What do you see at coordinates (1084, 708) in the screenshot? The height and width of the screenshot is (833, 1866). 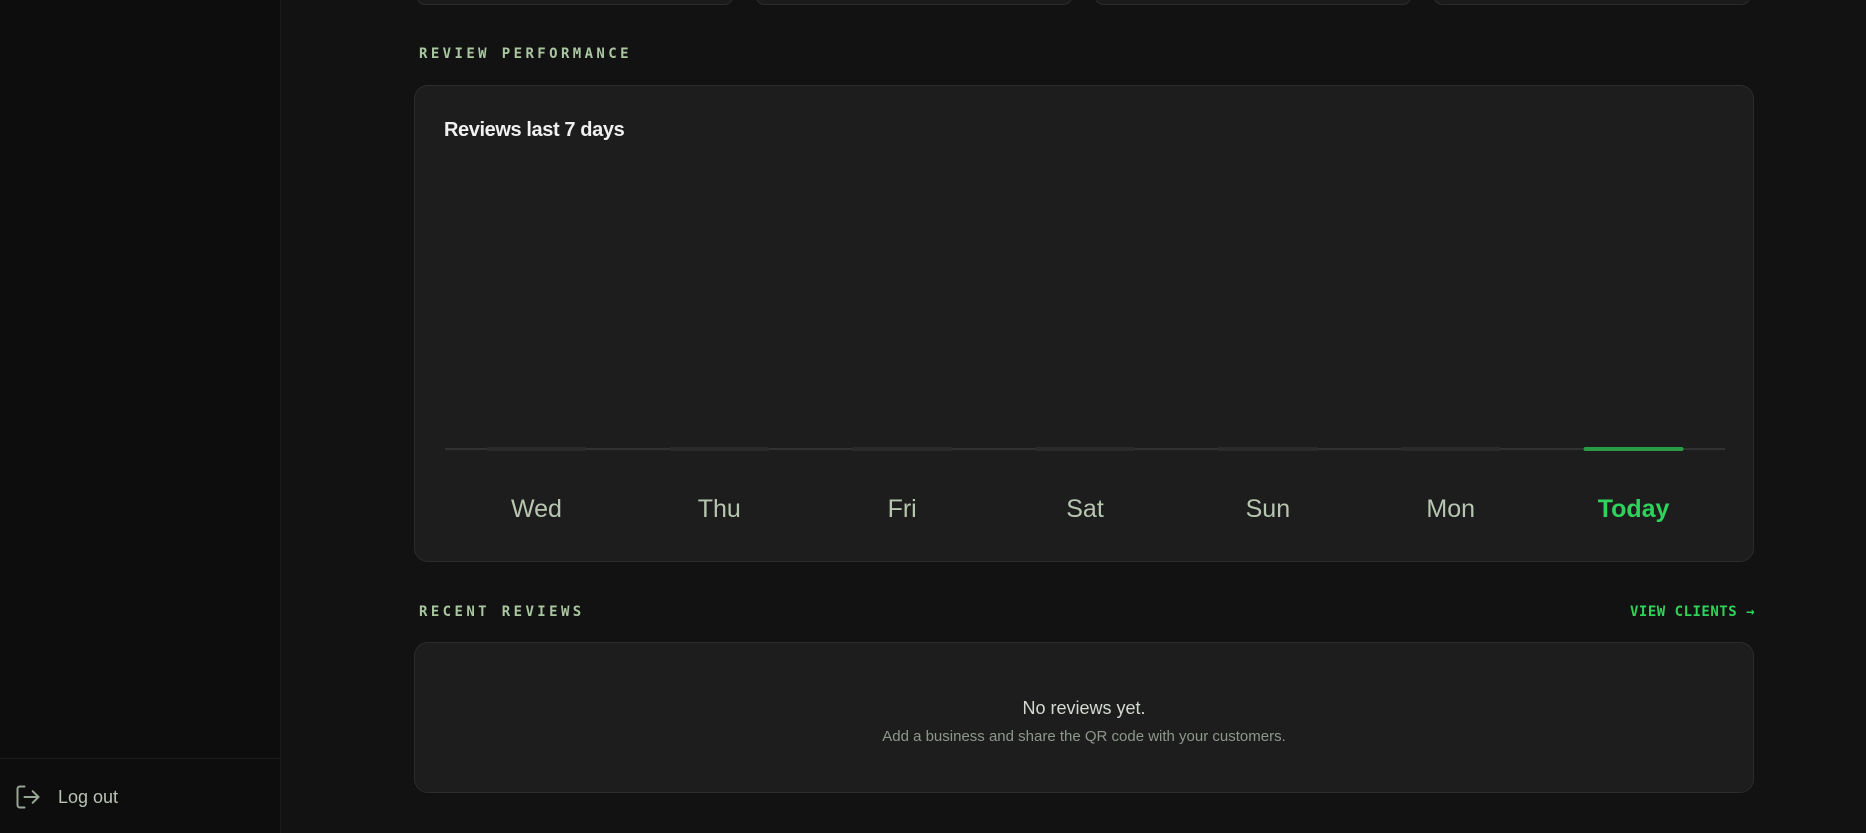 I see `empty-state-title: No reviews yet.` at bounding box center [1084, 708].